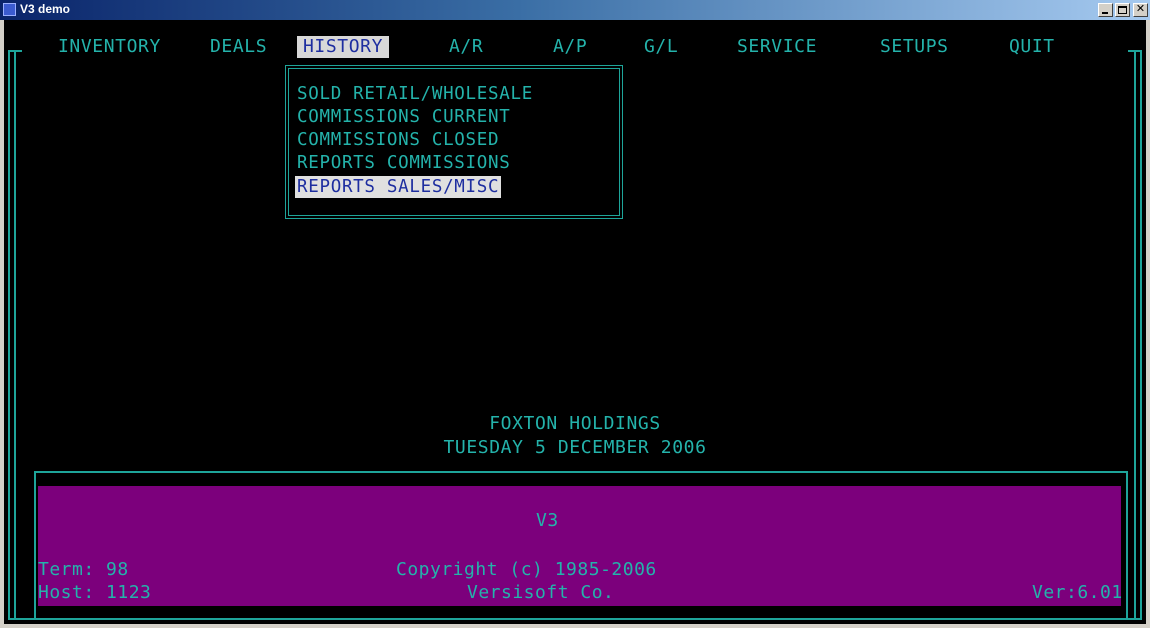  What do you see at coordinates (575, 10) in the screenshot?
I see `title-bar: V3 demo ✕` at bounding box center [575, 10].